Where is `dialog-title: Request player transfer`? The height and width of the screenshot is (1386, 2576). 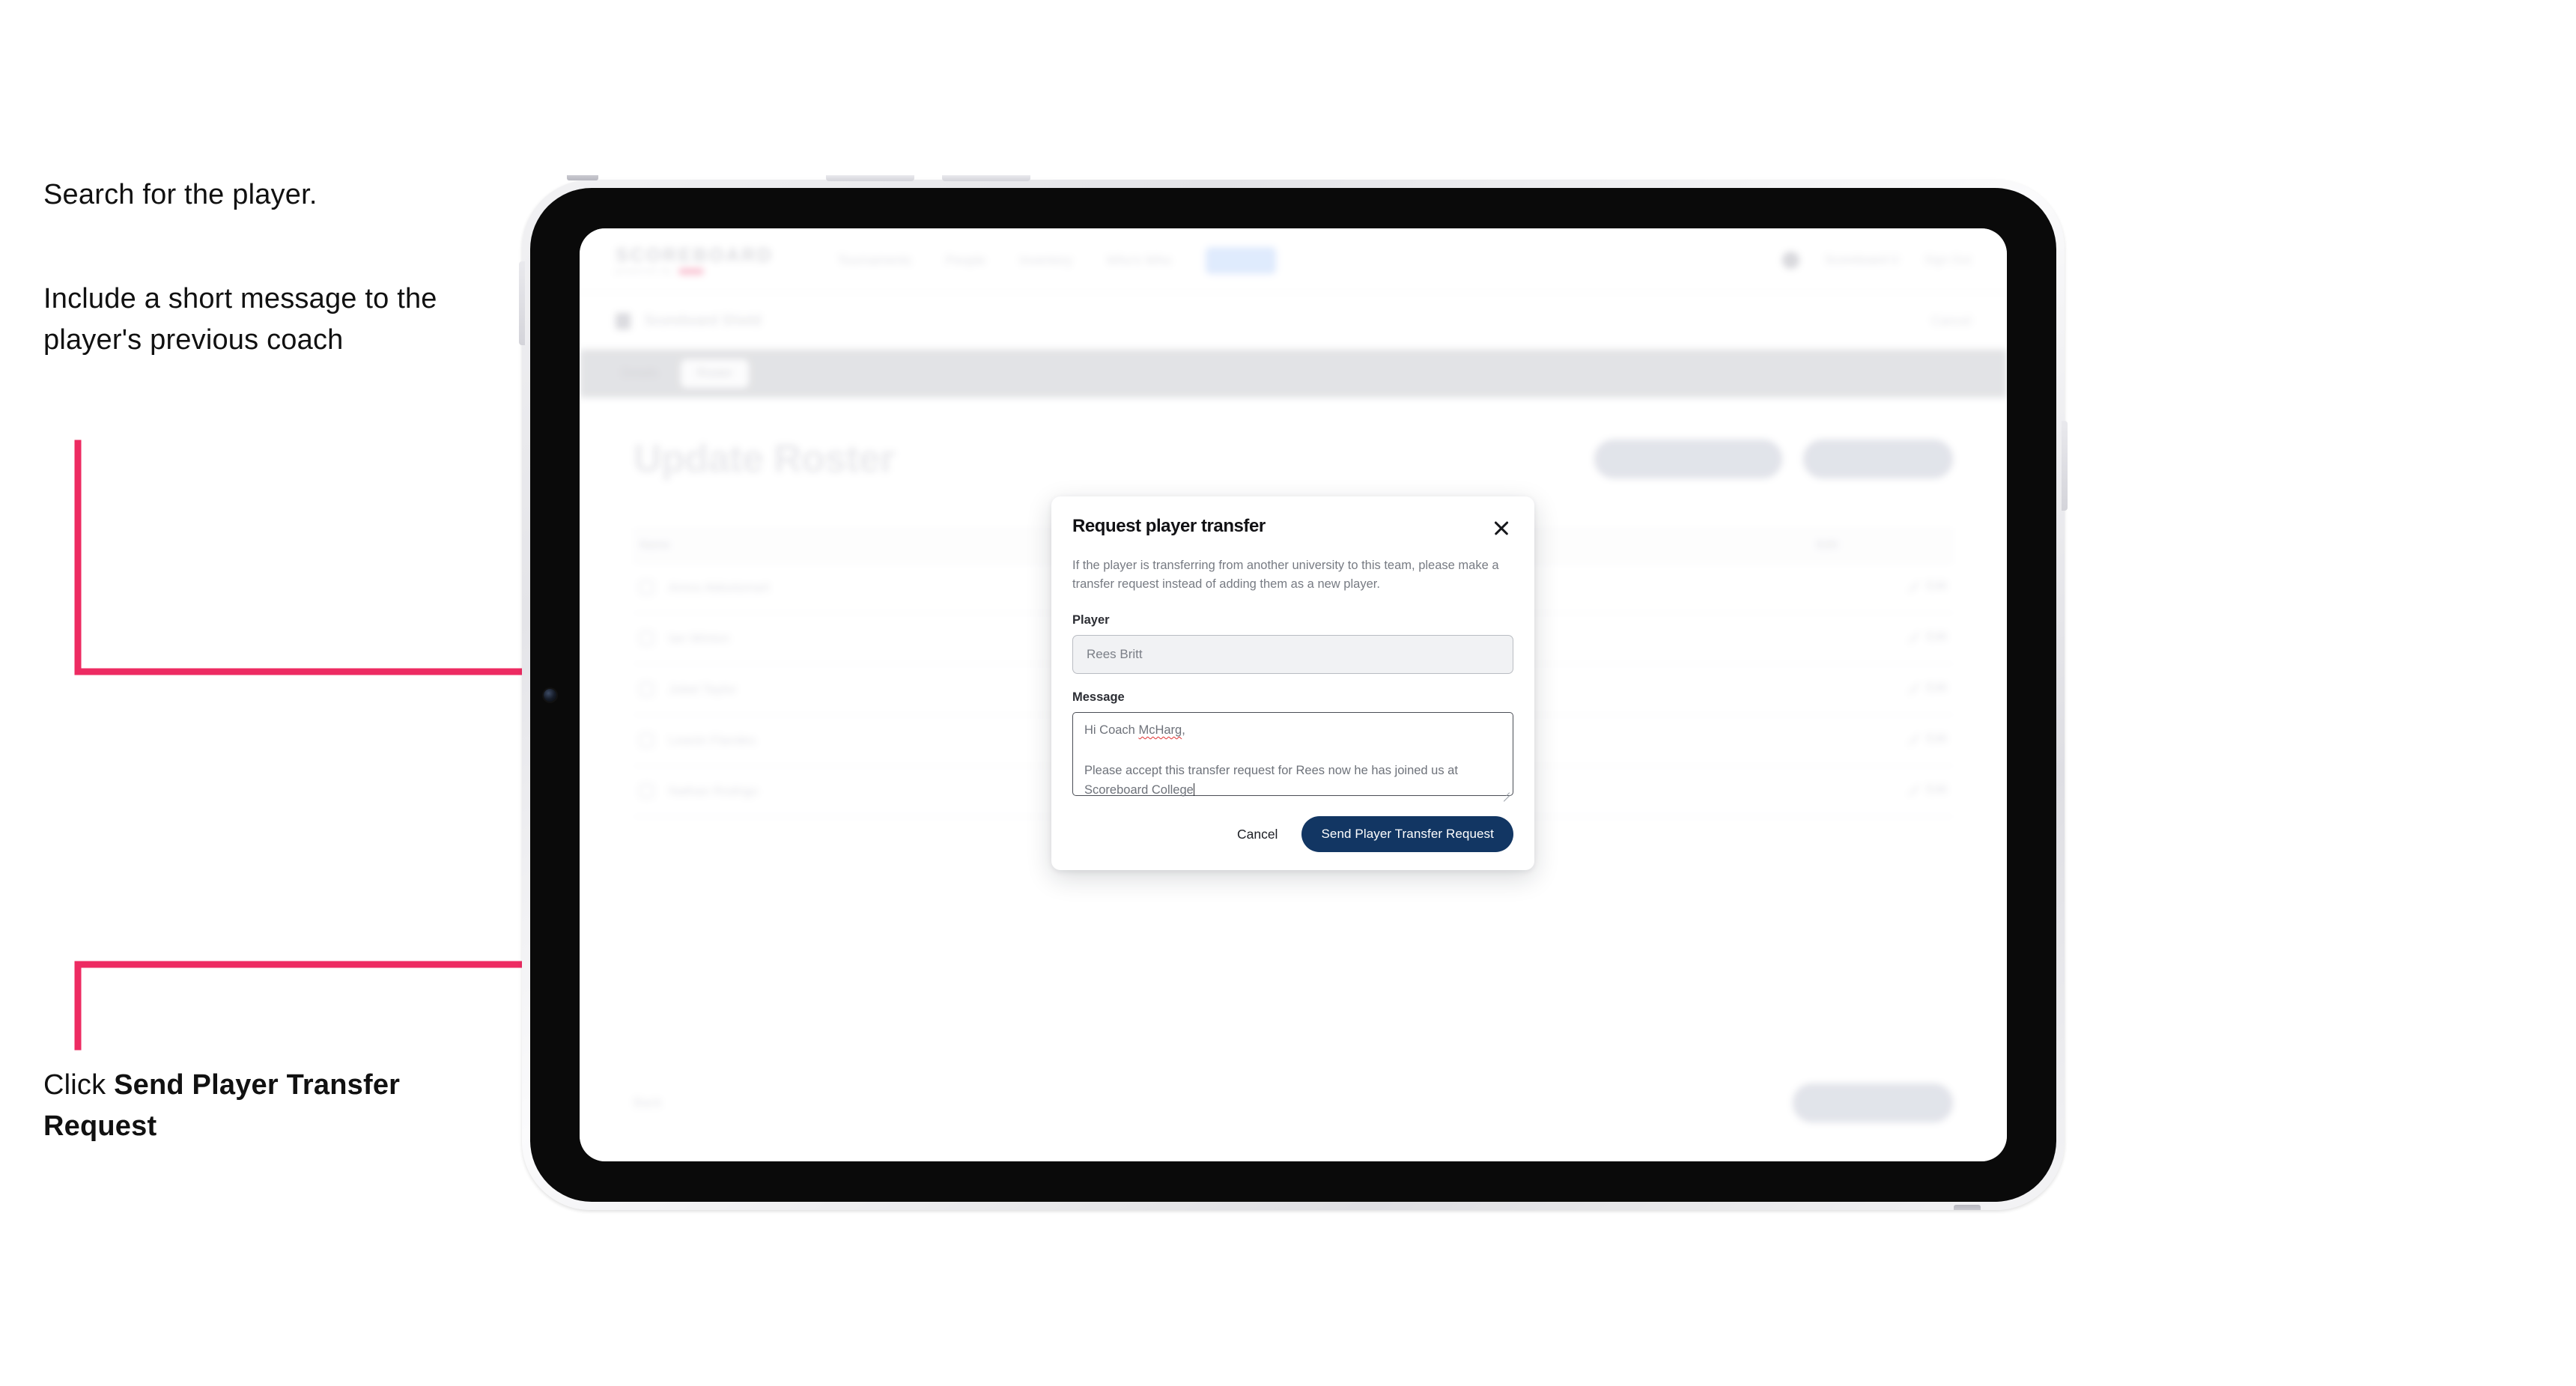
dialog-title: Request player transfer is located at coordinates (1169, 526).